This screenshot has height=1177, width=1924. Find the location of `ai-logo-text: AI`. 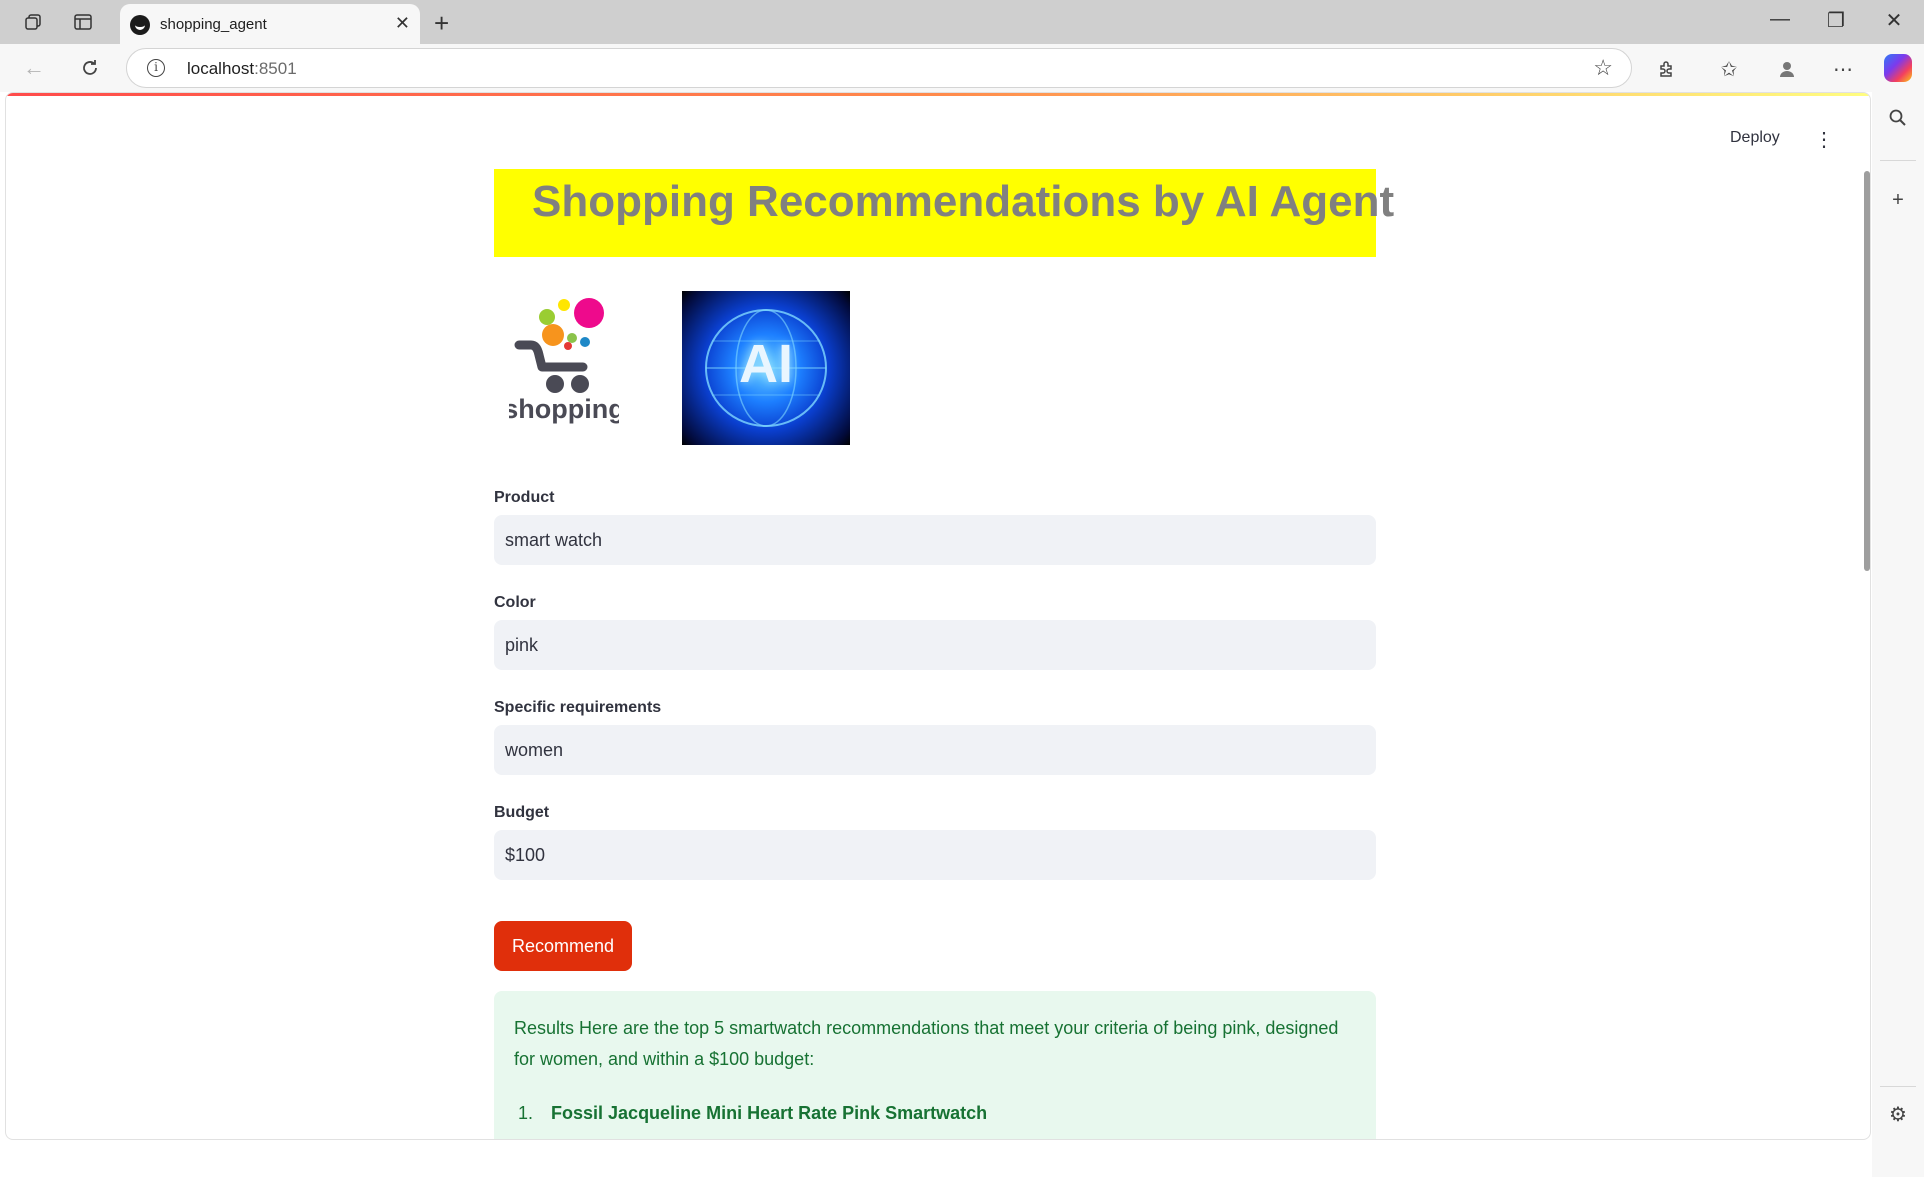

ai-logo-text: AI is located at coordinates (766, 364).